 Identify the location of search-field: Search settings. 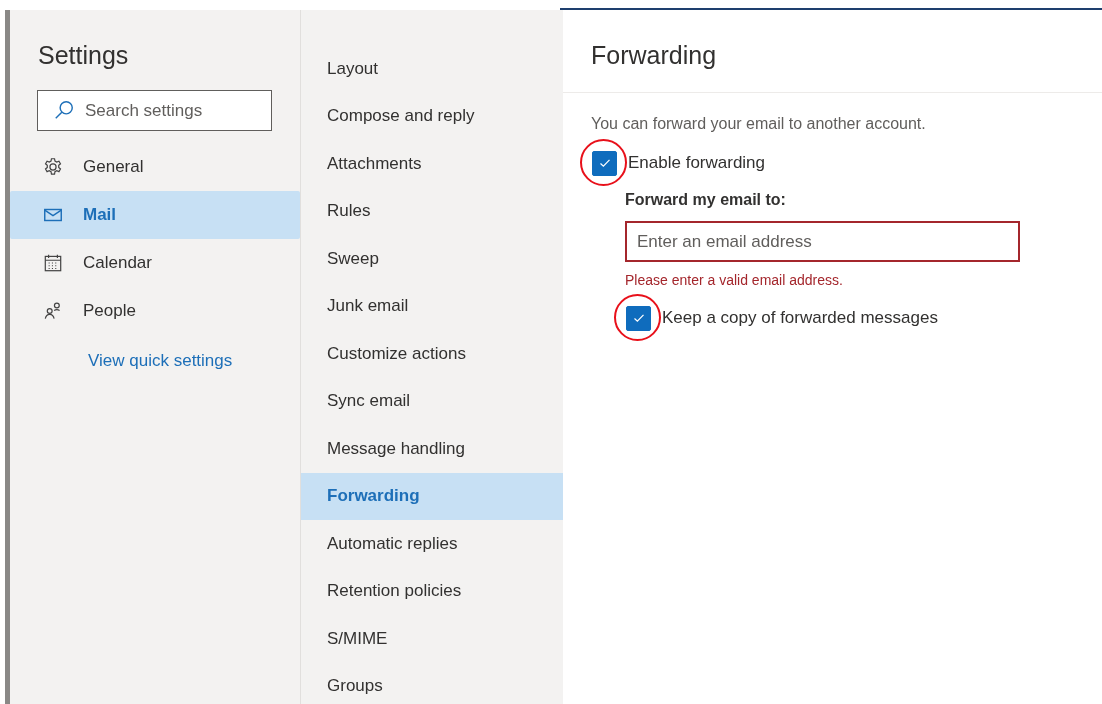
(154, 110).